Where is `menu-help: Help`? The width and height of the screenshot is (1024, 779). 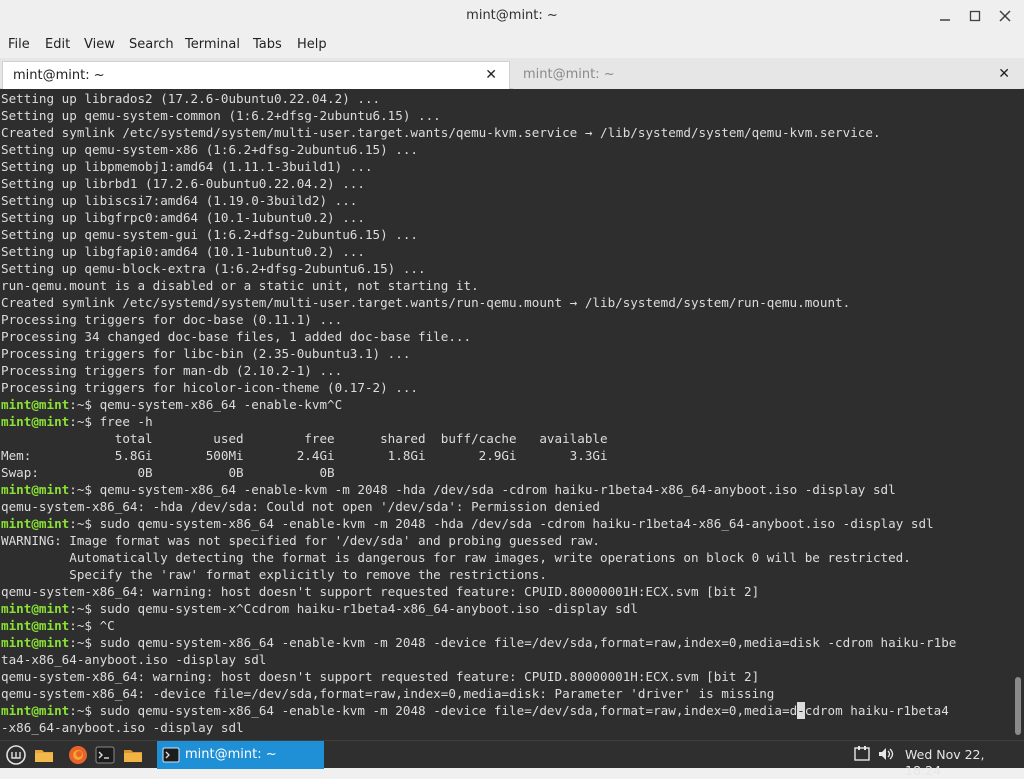
menu-help: Help is located at coordinates (312, 45).